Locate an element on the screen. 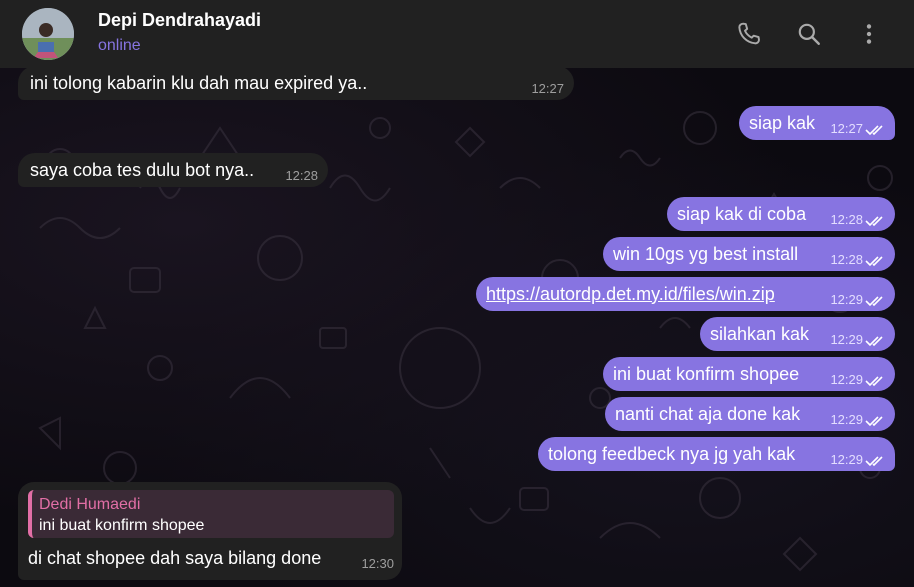  contact-status: online is located at coordinates (119, 45).